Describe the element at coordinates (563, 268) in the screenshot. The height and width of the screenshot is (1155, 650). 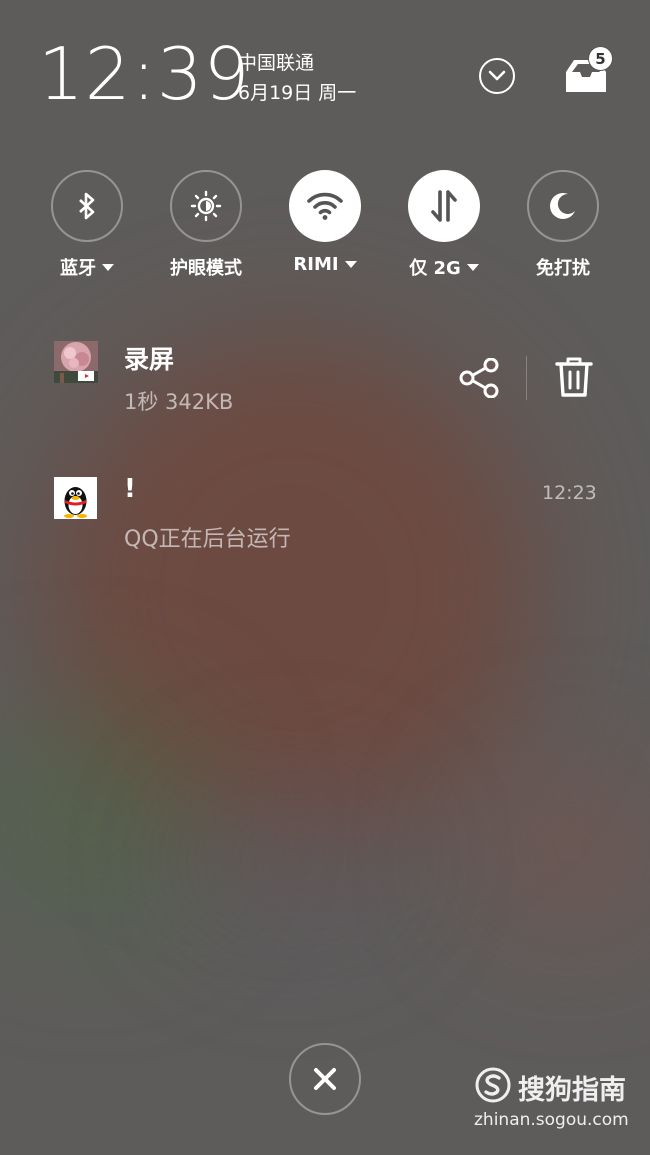
I see `tile-label-do-not-disturb: 免打扰` at that location.